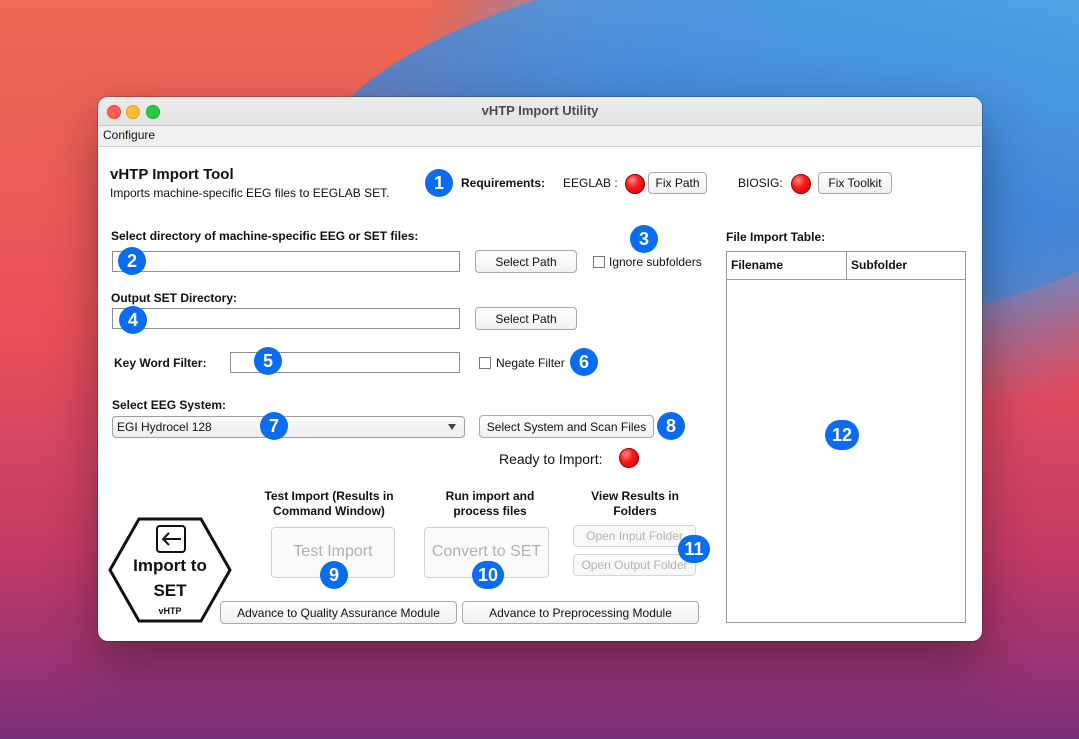 The width and height of the screenshot is (1079, 739). Describe the element at coordinates (590, 183) in the screenshot. I see `eeglab-label: EEGLAB :` at that location.